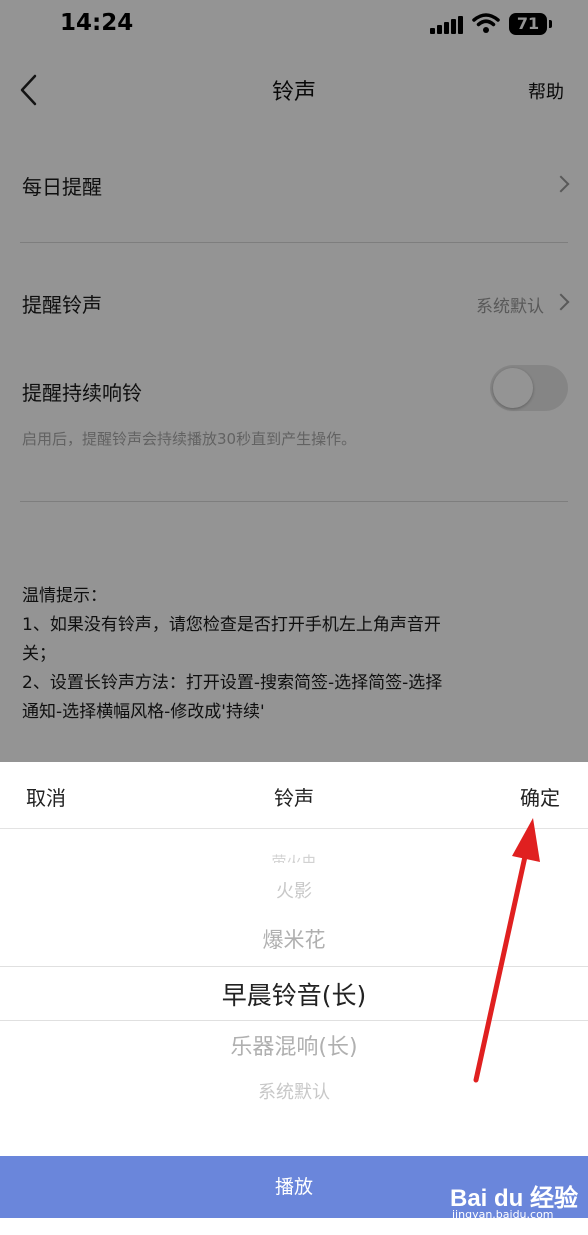 Image resolution: width=588 pixels, height=1235 pixels. I want to click on picker-option: 萤火虫, so click(294, 857).